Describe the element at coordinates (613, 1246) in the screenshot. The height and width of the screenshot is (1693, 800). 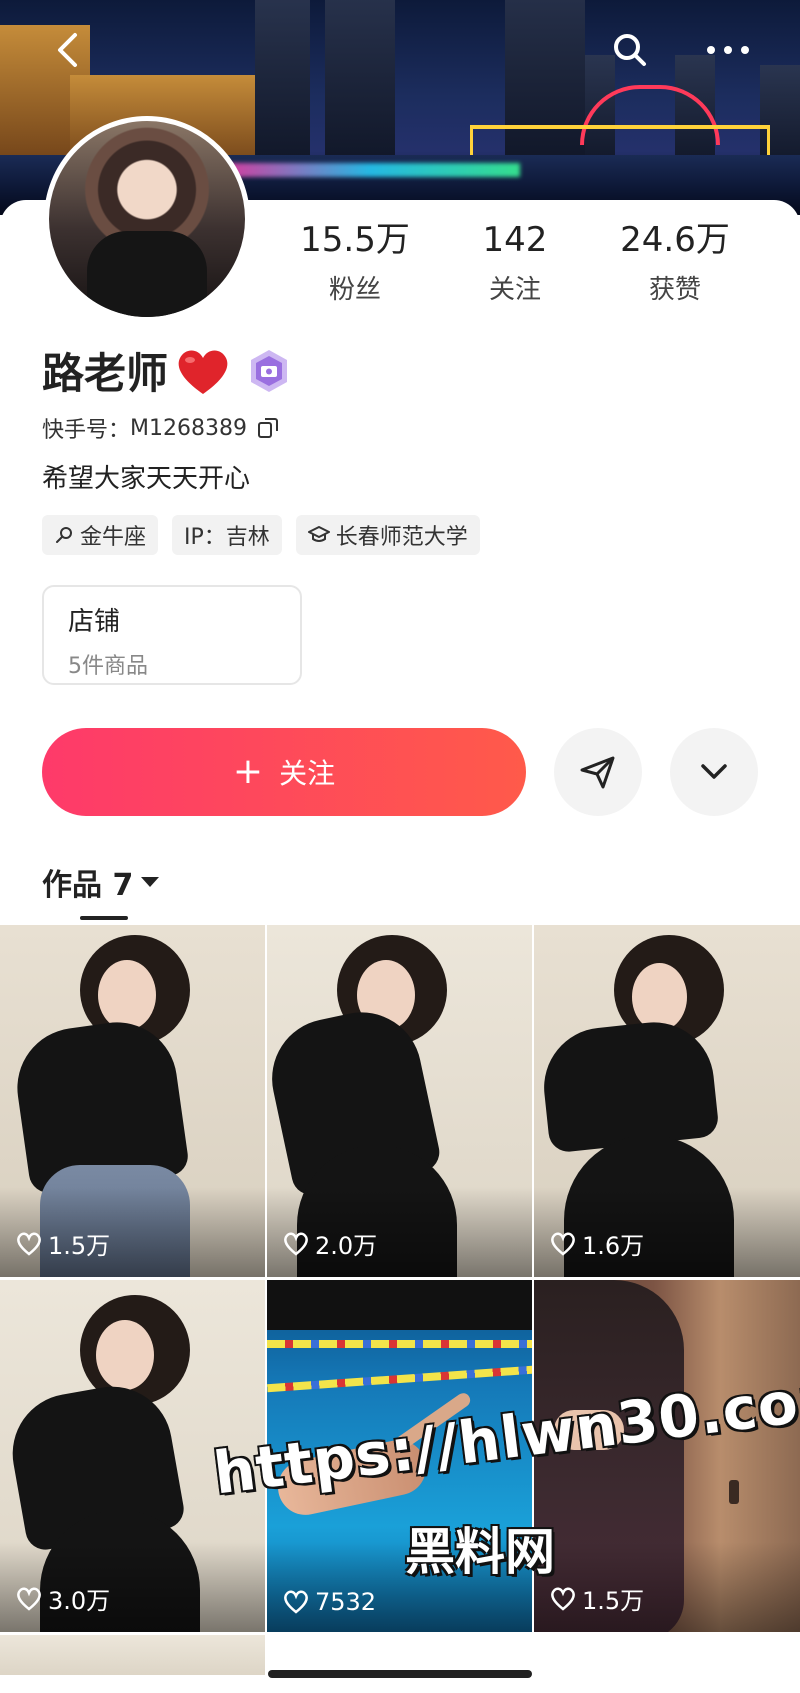
I see `like-count-value: 1.6万` at that location.